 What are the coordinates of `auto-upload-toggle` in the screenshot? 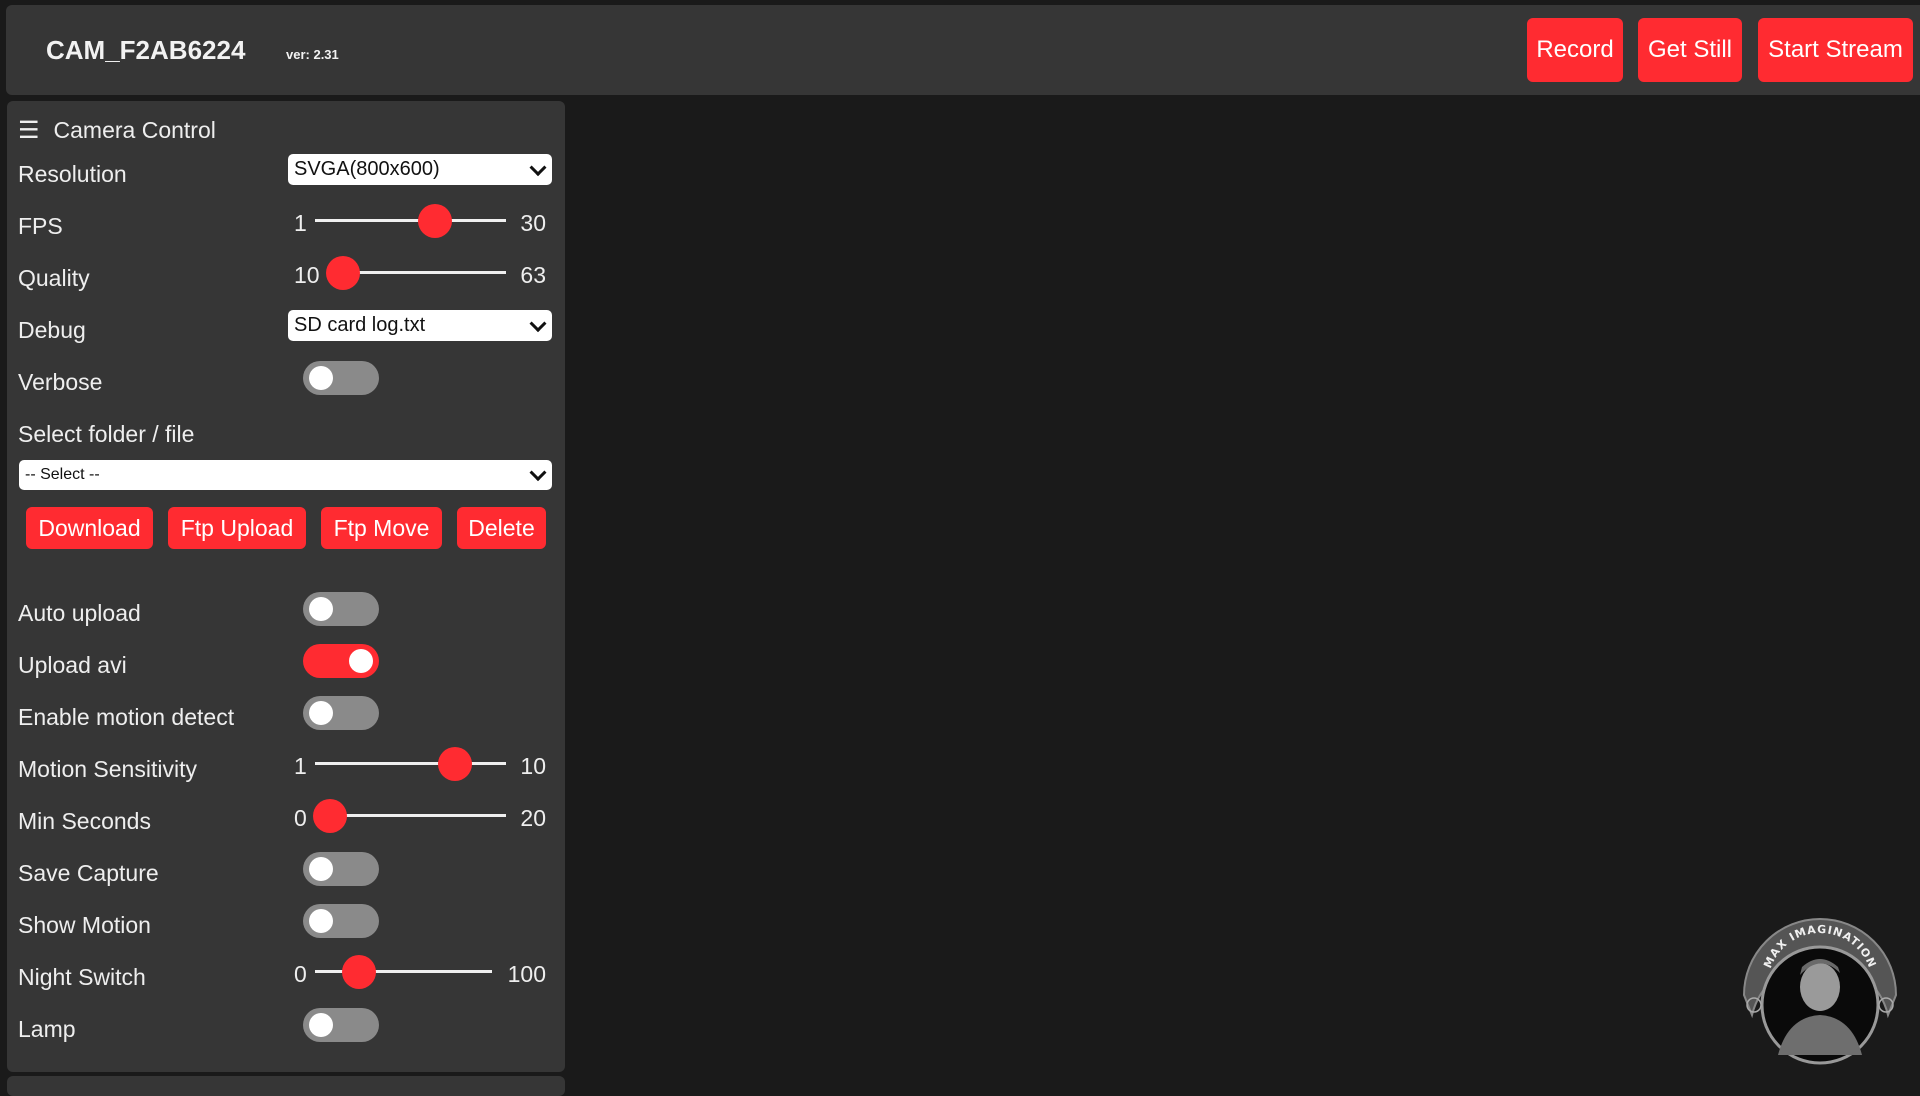 It's located at (341, 609).